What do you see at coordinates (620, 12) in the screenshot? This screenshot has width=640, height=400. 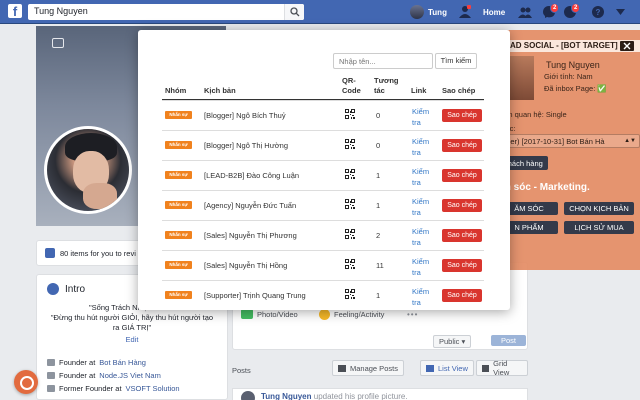 I see `account-menu-icon` at bounding box center [620, 12].